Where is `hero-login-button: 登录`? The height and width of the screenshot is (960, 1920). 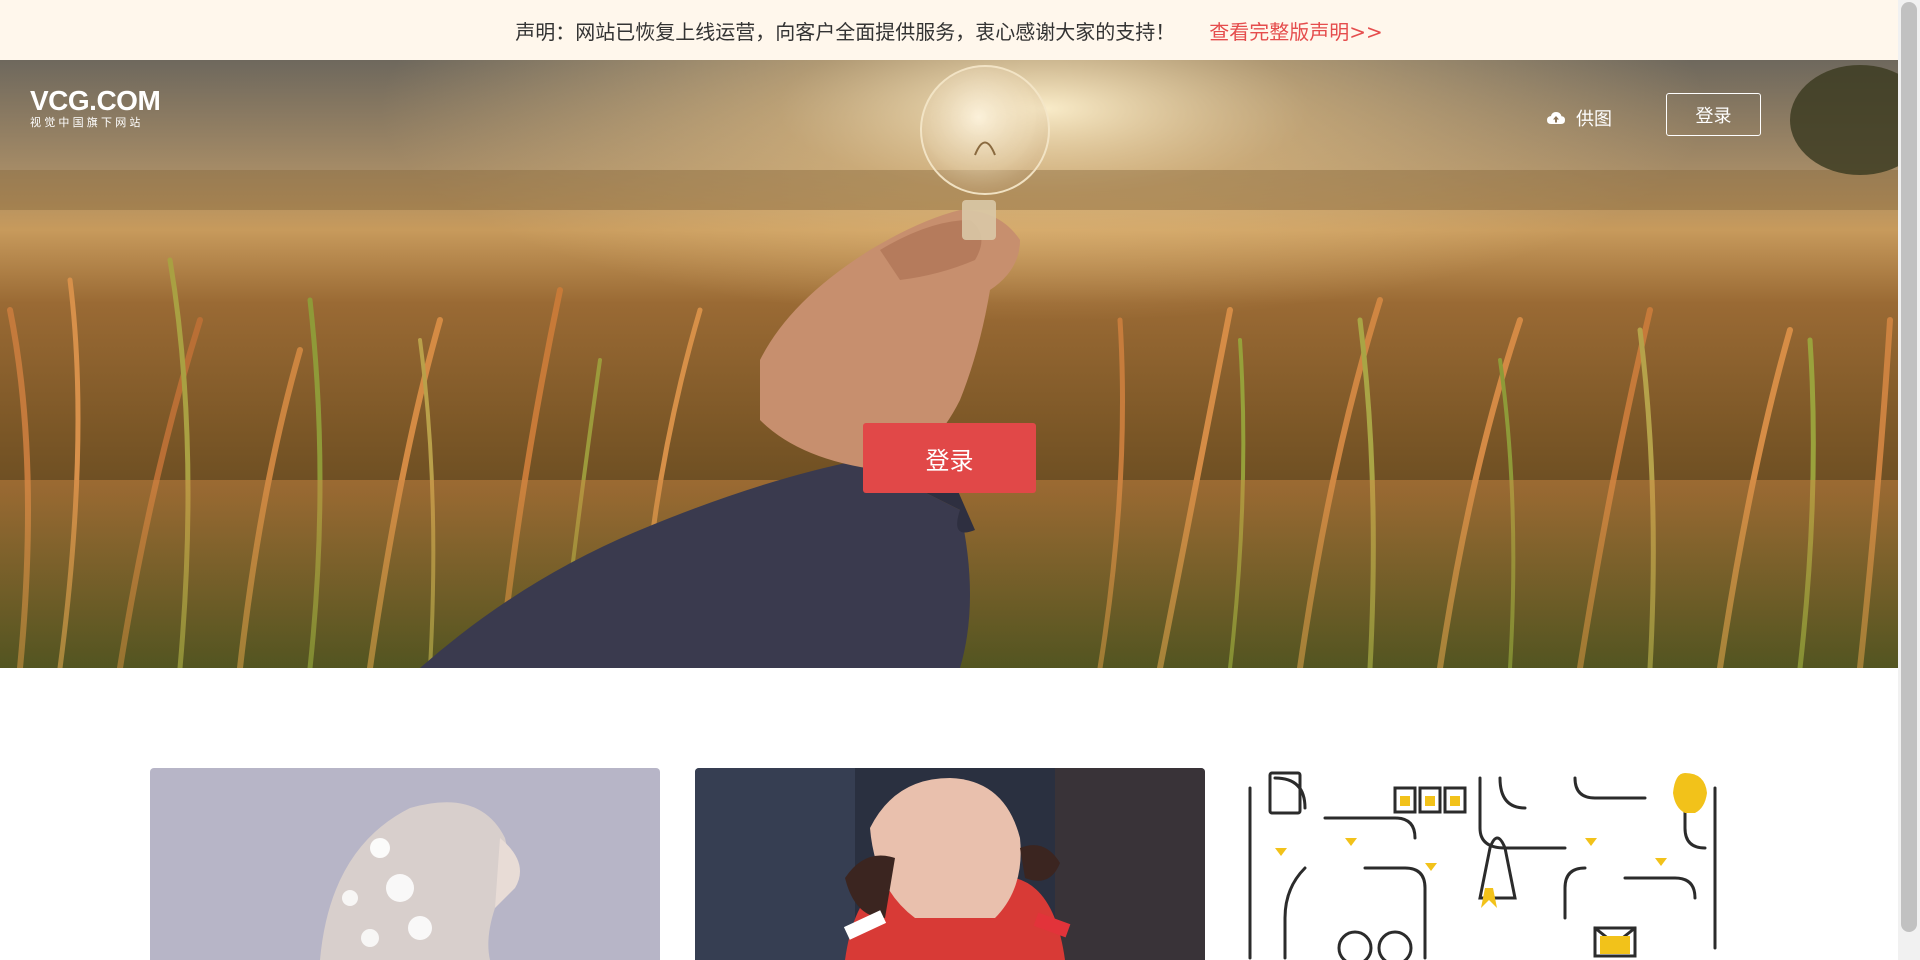
hero-login-button: 登录 is located at coordinates (949, 458).